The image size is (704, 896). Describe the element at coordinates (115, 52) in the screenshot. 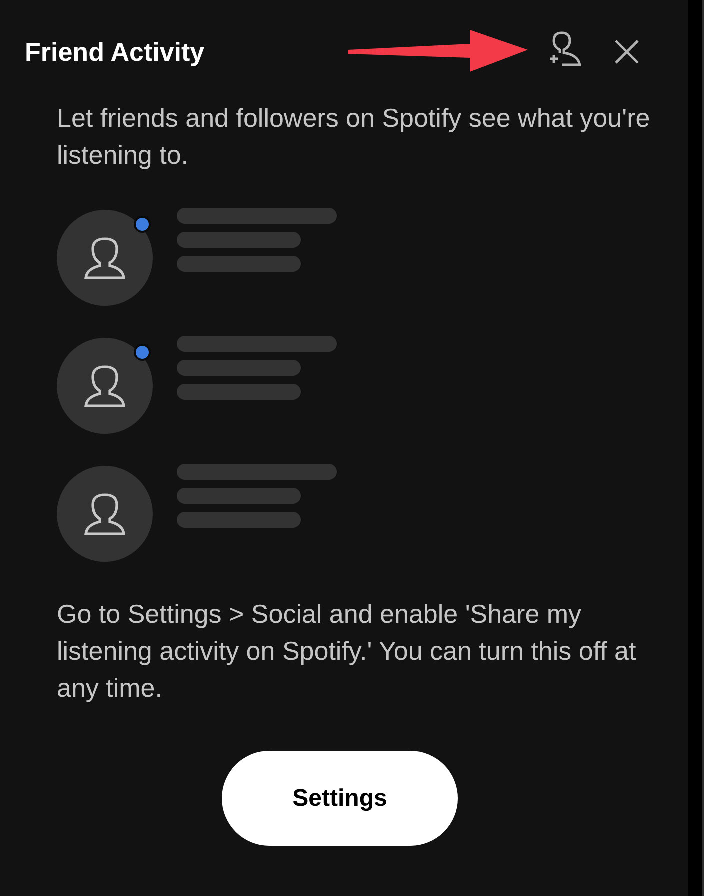

I see `panel-title: Friend Activity` at that location.